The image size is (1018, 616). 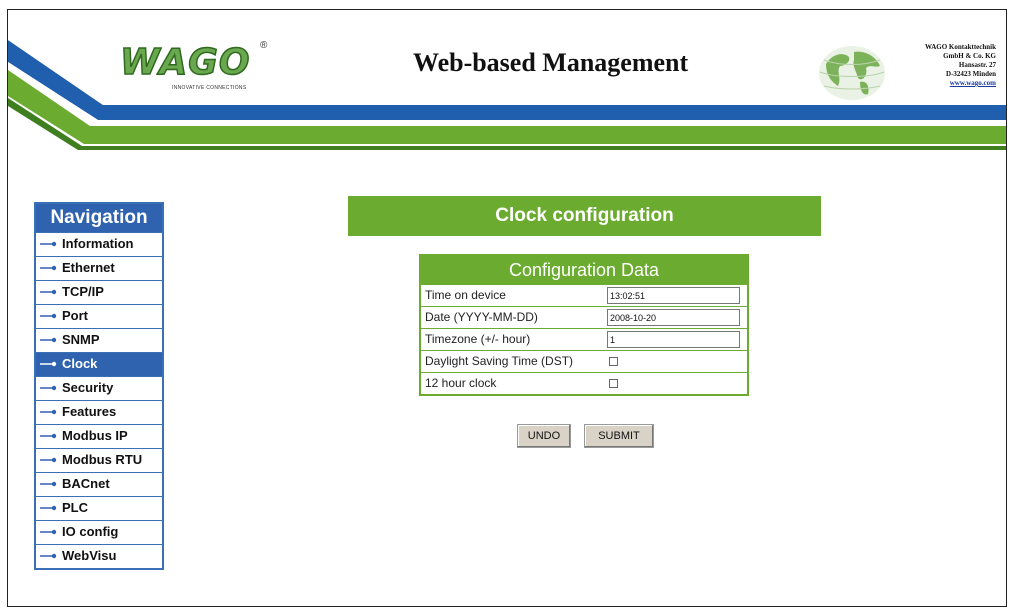 What do you see at coordinates (673, 317) in the screenshot?
I see `date-input` at bounding box center [673, 317].